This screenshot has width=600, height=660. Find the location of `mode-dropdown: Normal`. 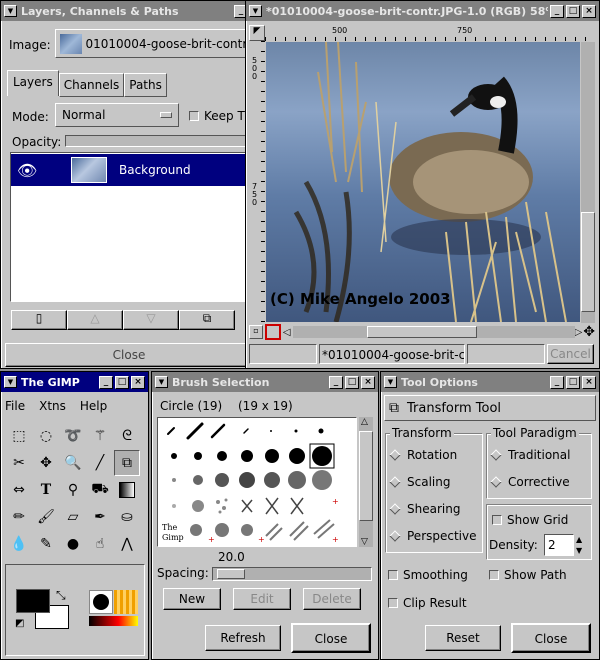

mode-dropdown: Normal is located at coordinates (117, 115).